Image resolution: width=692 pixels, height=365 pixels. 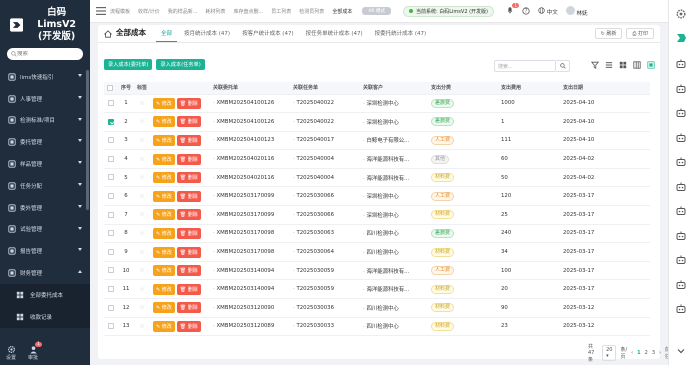 I want to click on sidebar-item: 委外管理, so click(x=45, y=208).